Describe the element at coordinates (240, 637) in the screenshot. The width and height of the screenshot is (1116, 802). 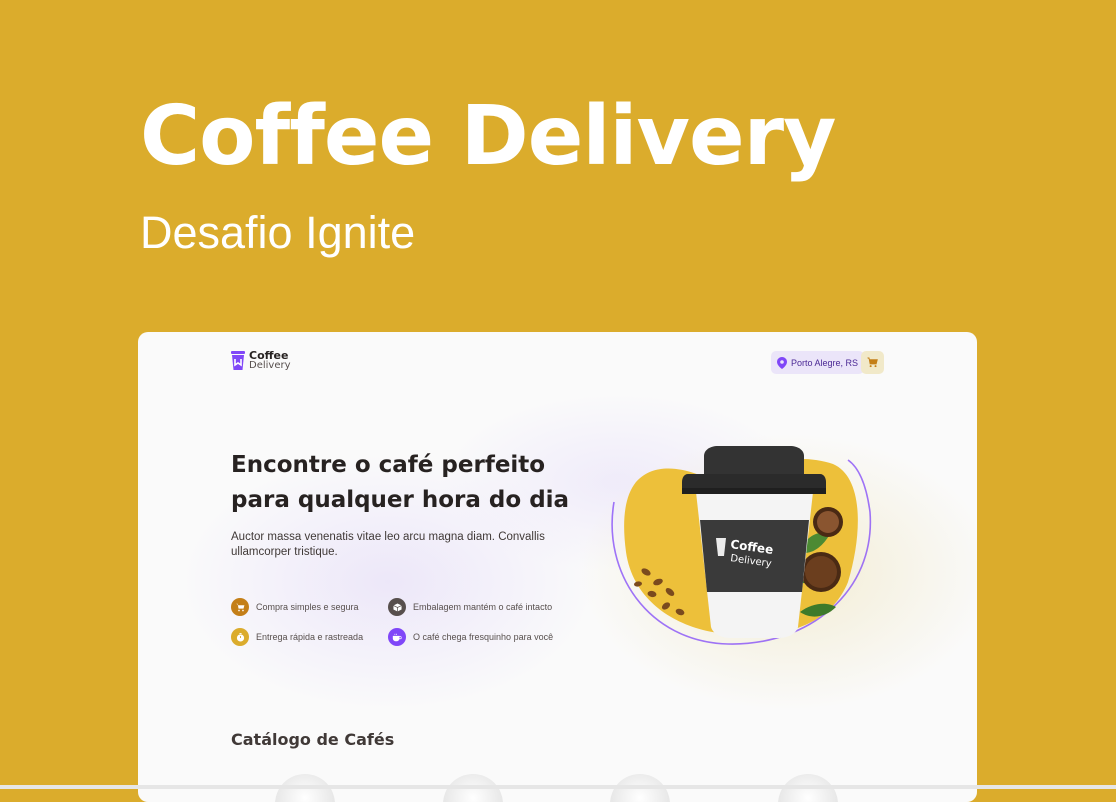
I see `timer-icon` at that location.